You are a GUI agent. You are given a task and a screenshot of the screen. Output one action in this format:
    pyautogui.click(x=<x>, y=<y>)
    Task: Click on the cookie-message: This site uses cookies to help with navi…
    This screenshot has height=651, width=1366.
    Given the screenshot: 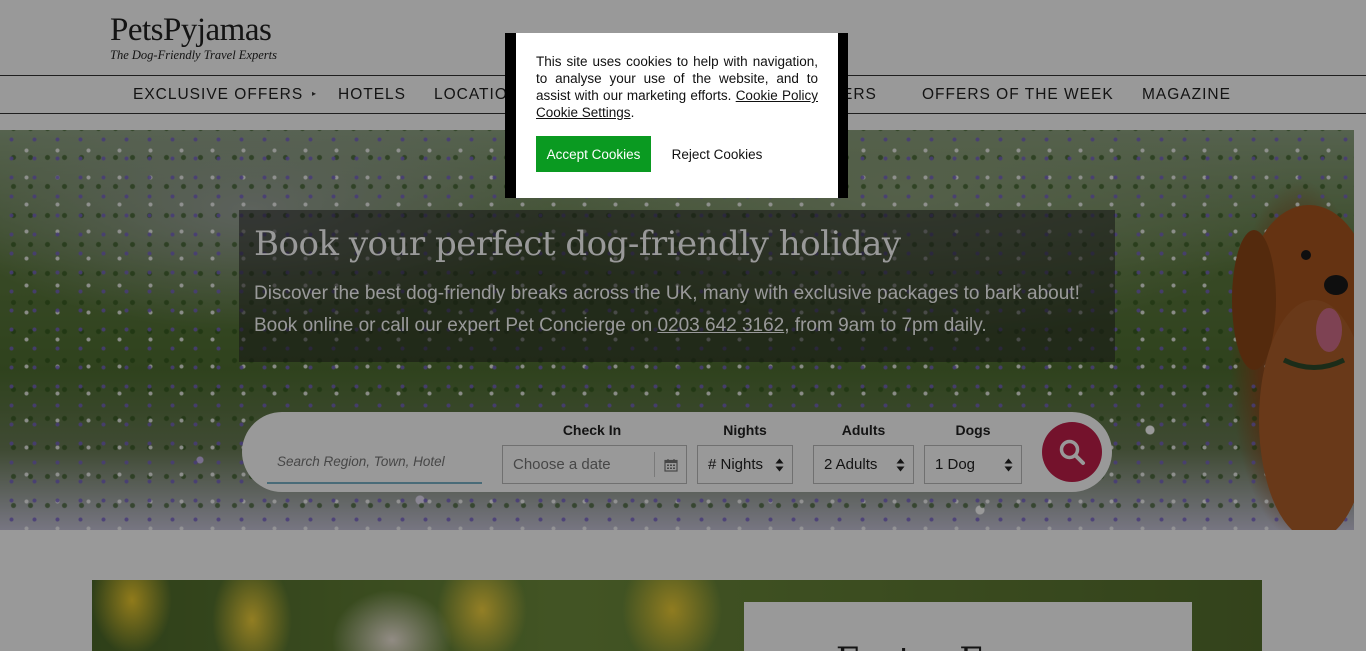 What is the action you would take?
    pyautogui.click(x=677, y=87)
    